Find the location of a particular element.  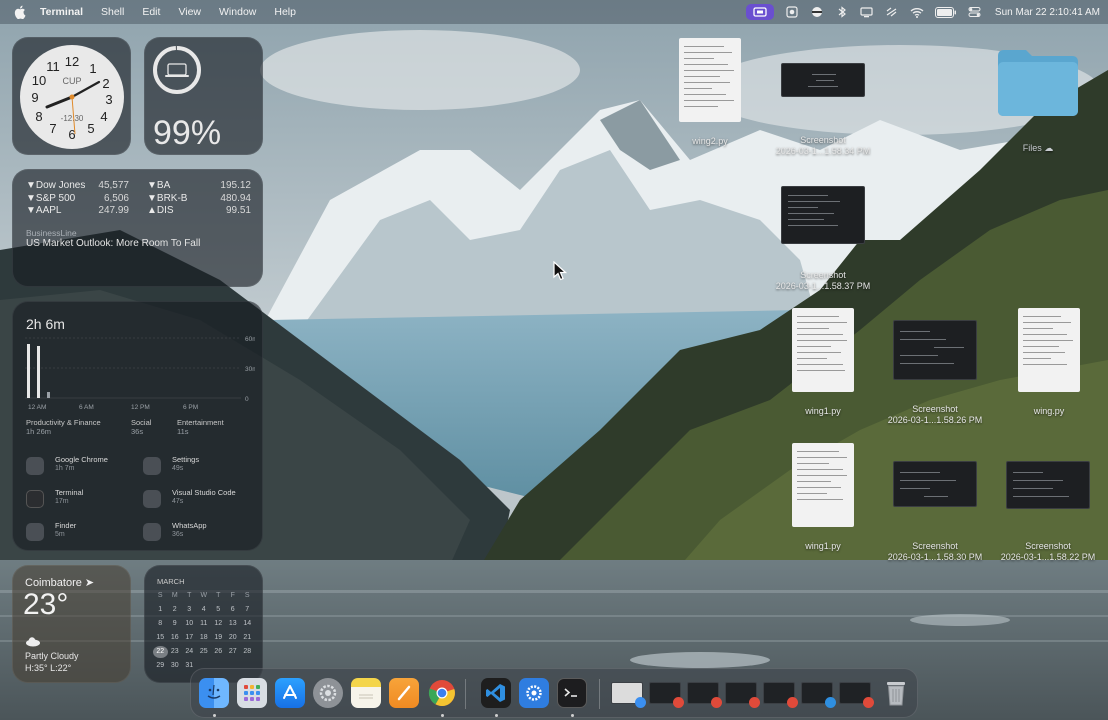

vpn-icon is located at coordinates (817, 12).